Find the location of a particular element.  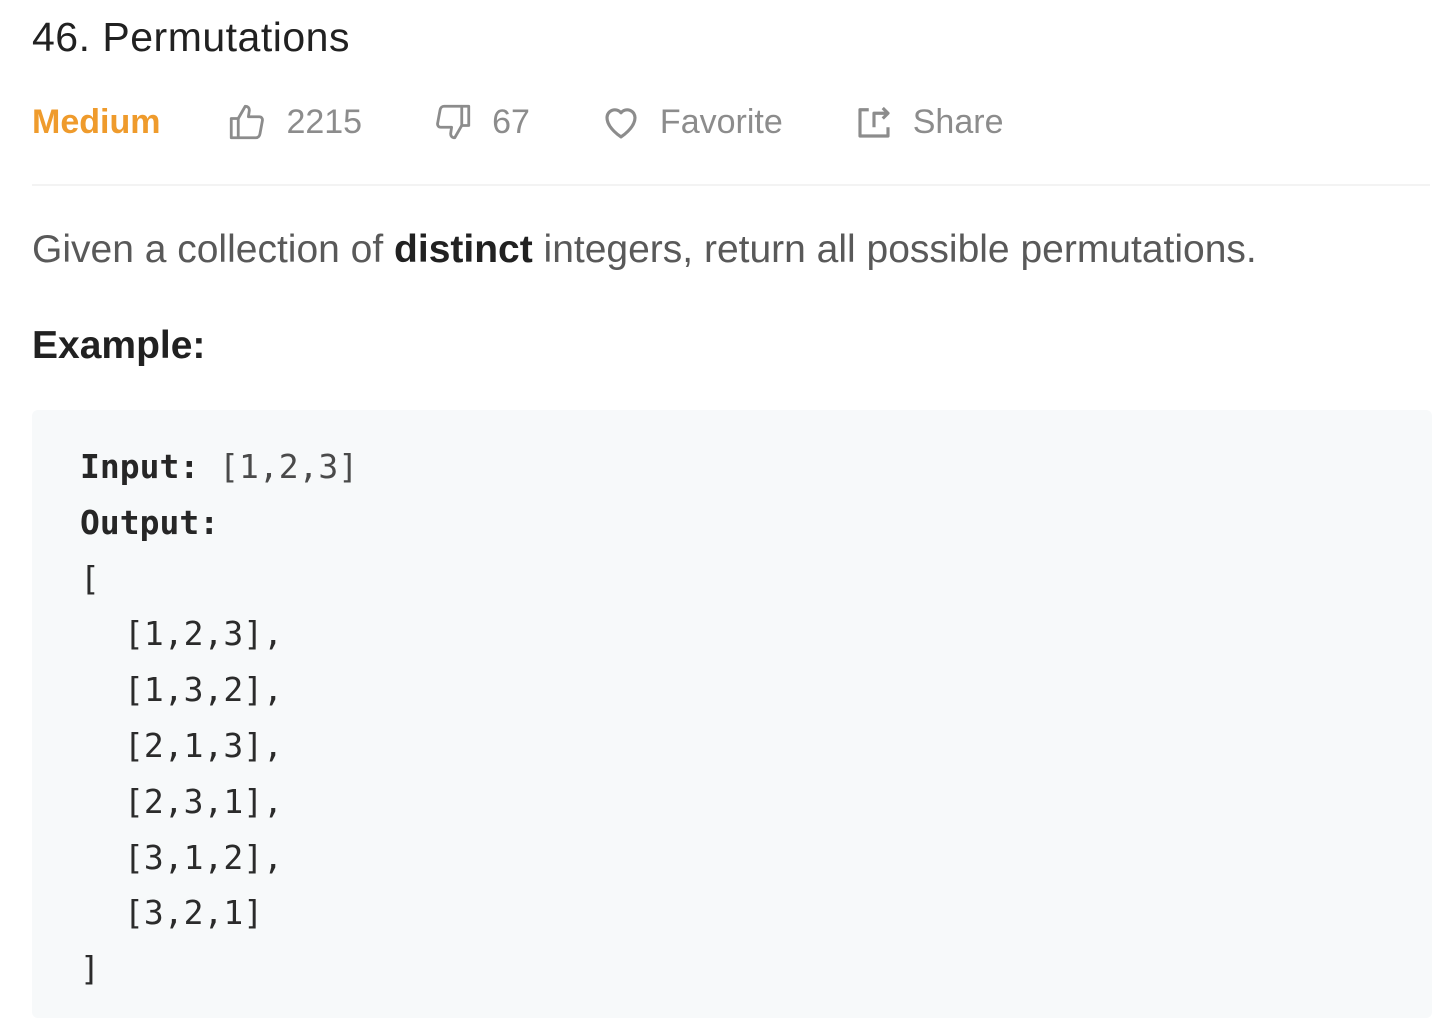

dislike-count: 67 is located at coordinates (511, 121).